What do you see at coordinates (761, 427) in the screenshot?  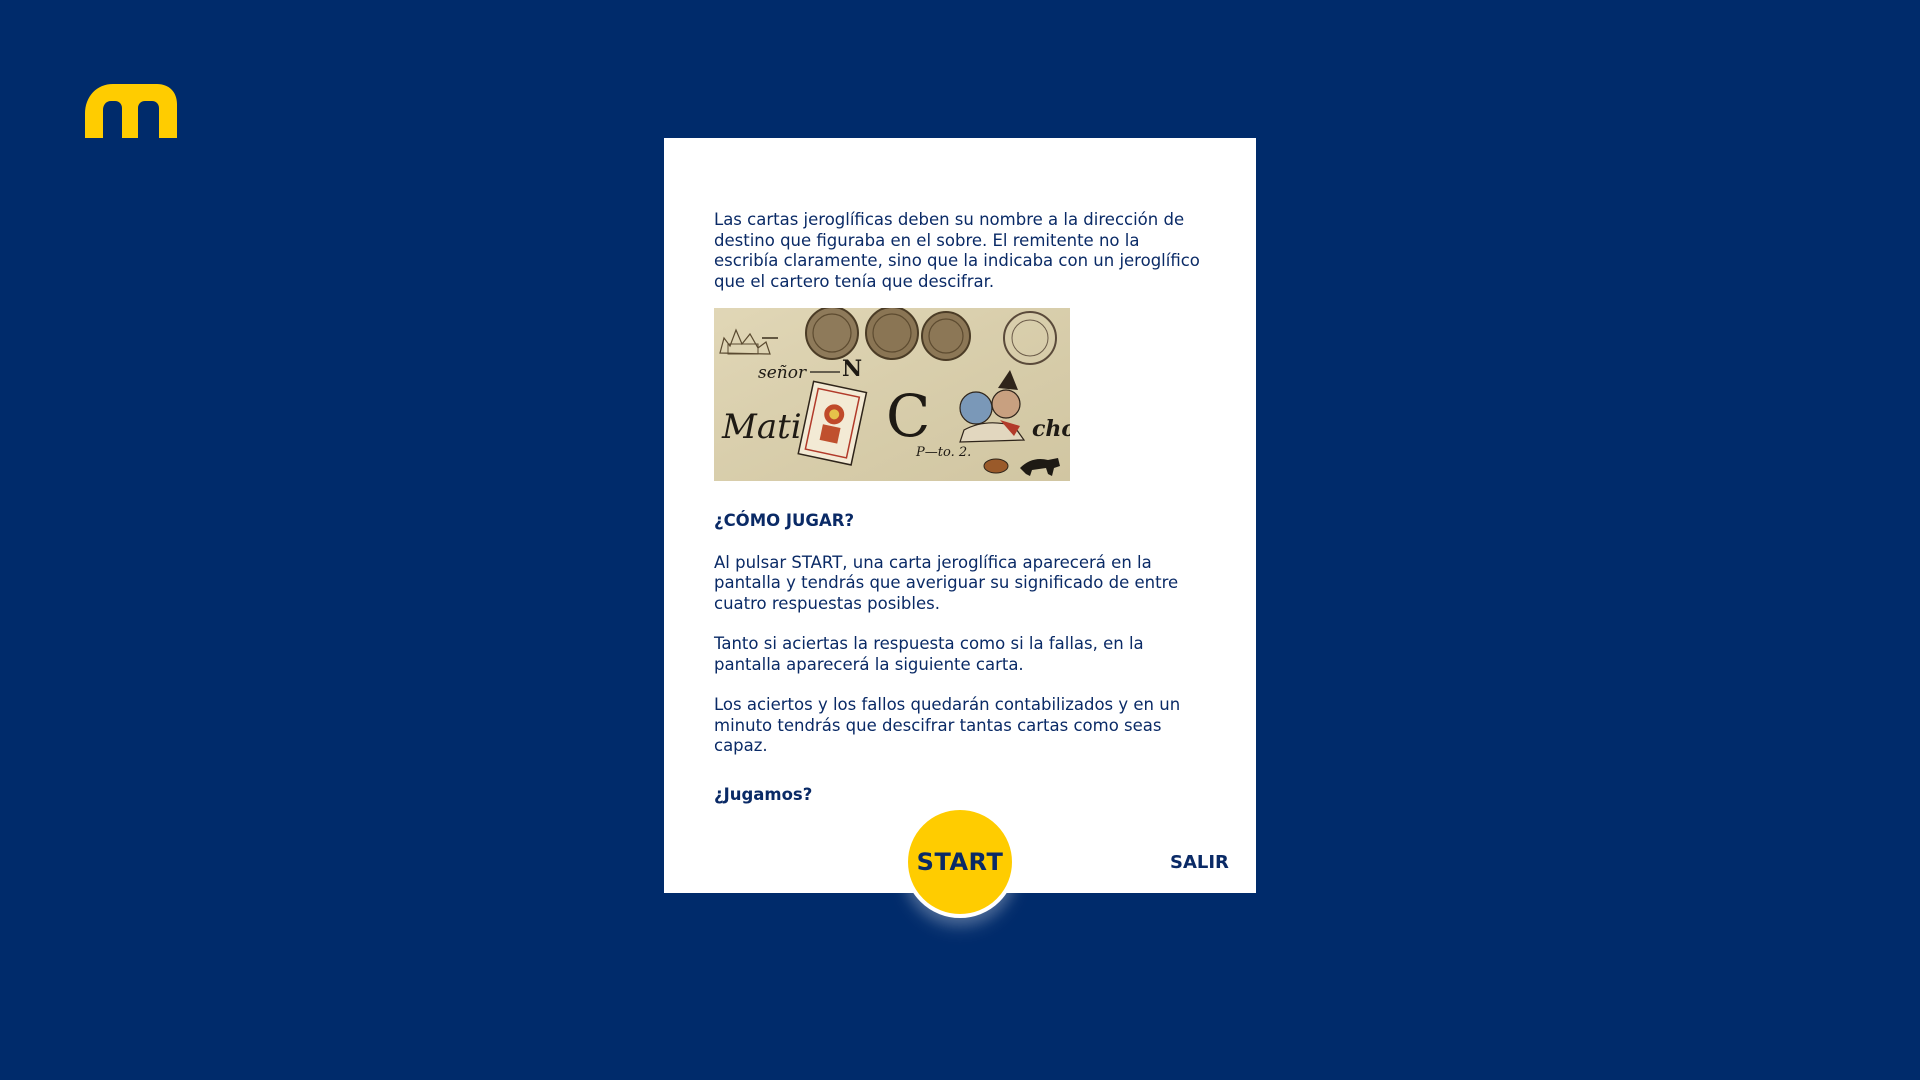 I see `image-text-mati: Mati` at bounding box center [761, 427].